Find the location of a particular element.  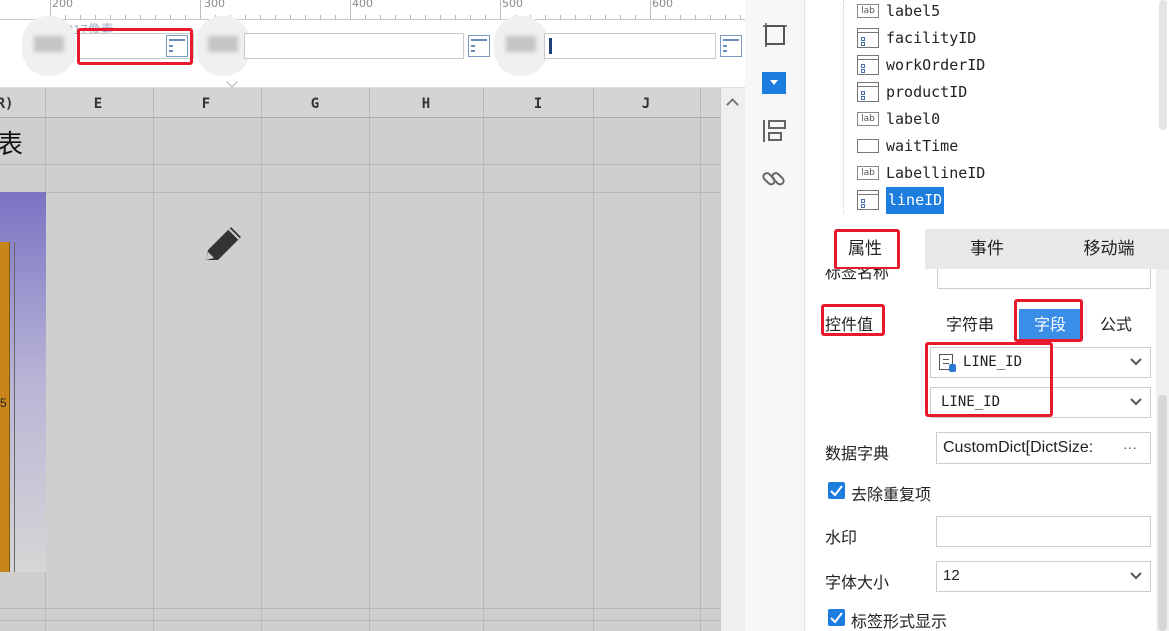

ruler-label-200: 200 is located at coordinates (62, 5).